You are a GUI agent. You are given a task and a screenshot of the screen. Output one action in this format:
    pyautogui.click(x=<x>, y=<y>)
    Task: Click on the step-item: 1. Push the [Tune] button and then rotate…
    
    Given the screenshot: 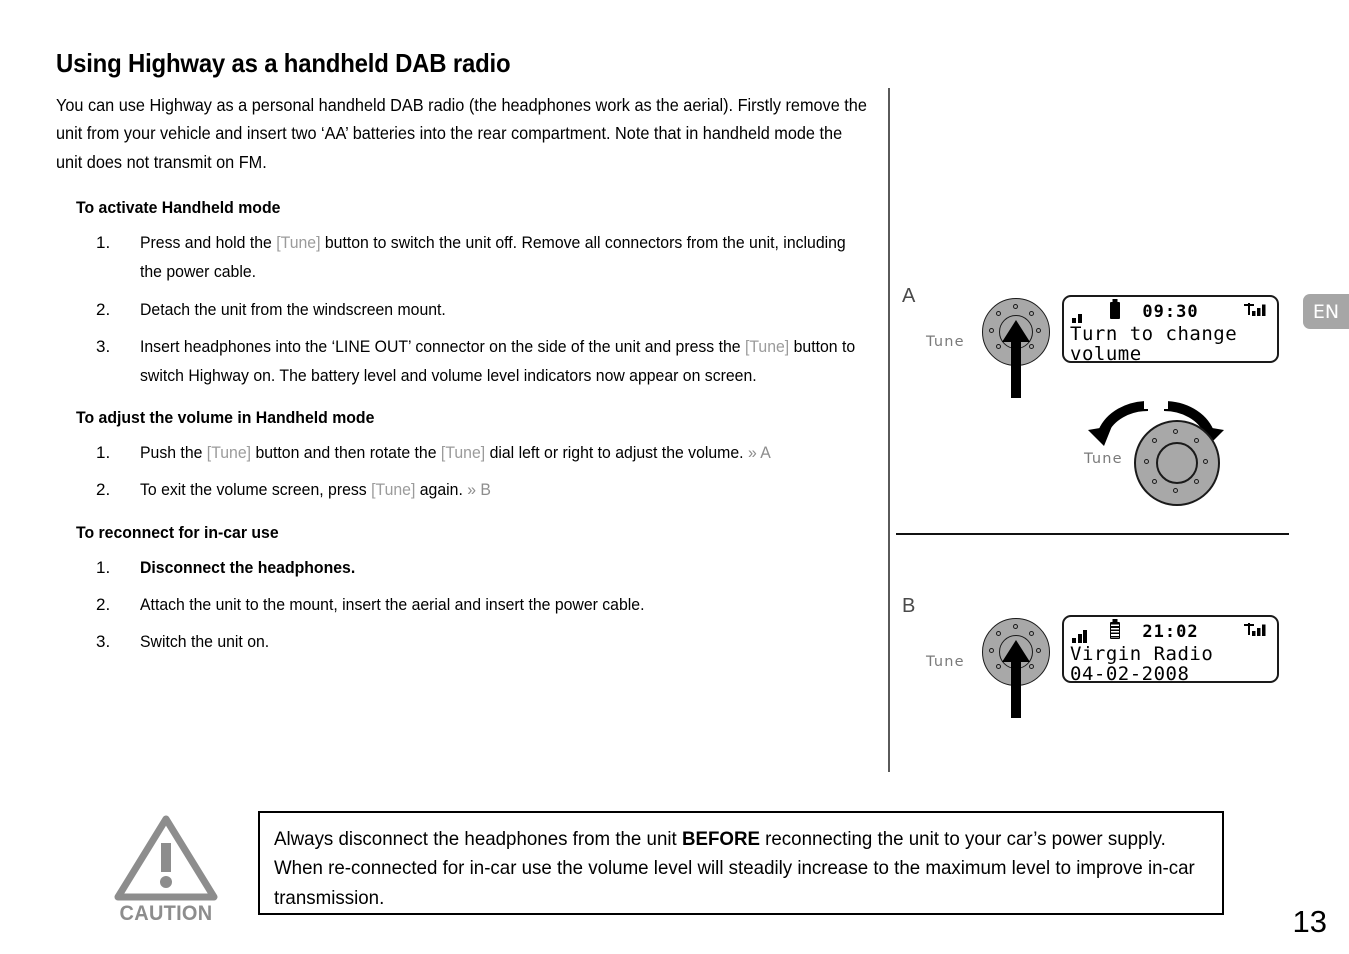 What is the action you would take?
    pyautogui.click(x=462, y=452)
    